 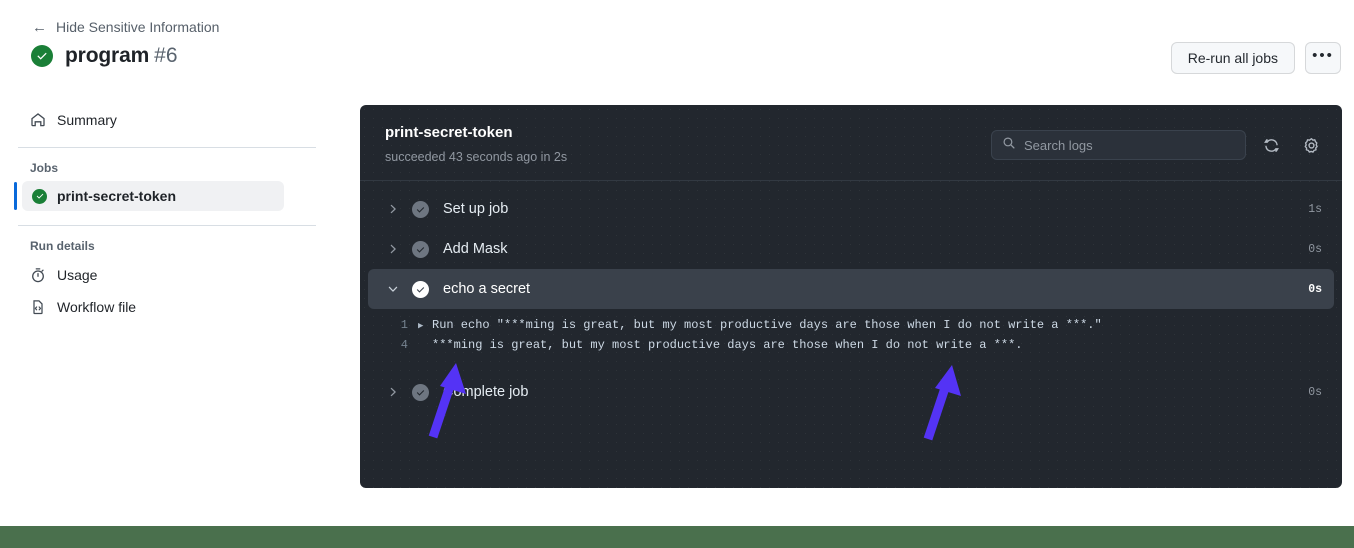 What do you see at coordinates (97, 307) in the screenshot?
I see `sidebar-item-label: Workflow file` at bounding box center [97, 307].